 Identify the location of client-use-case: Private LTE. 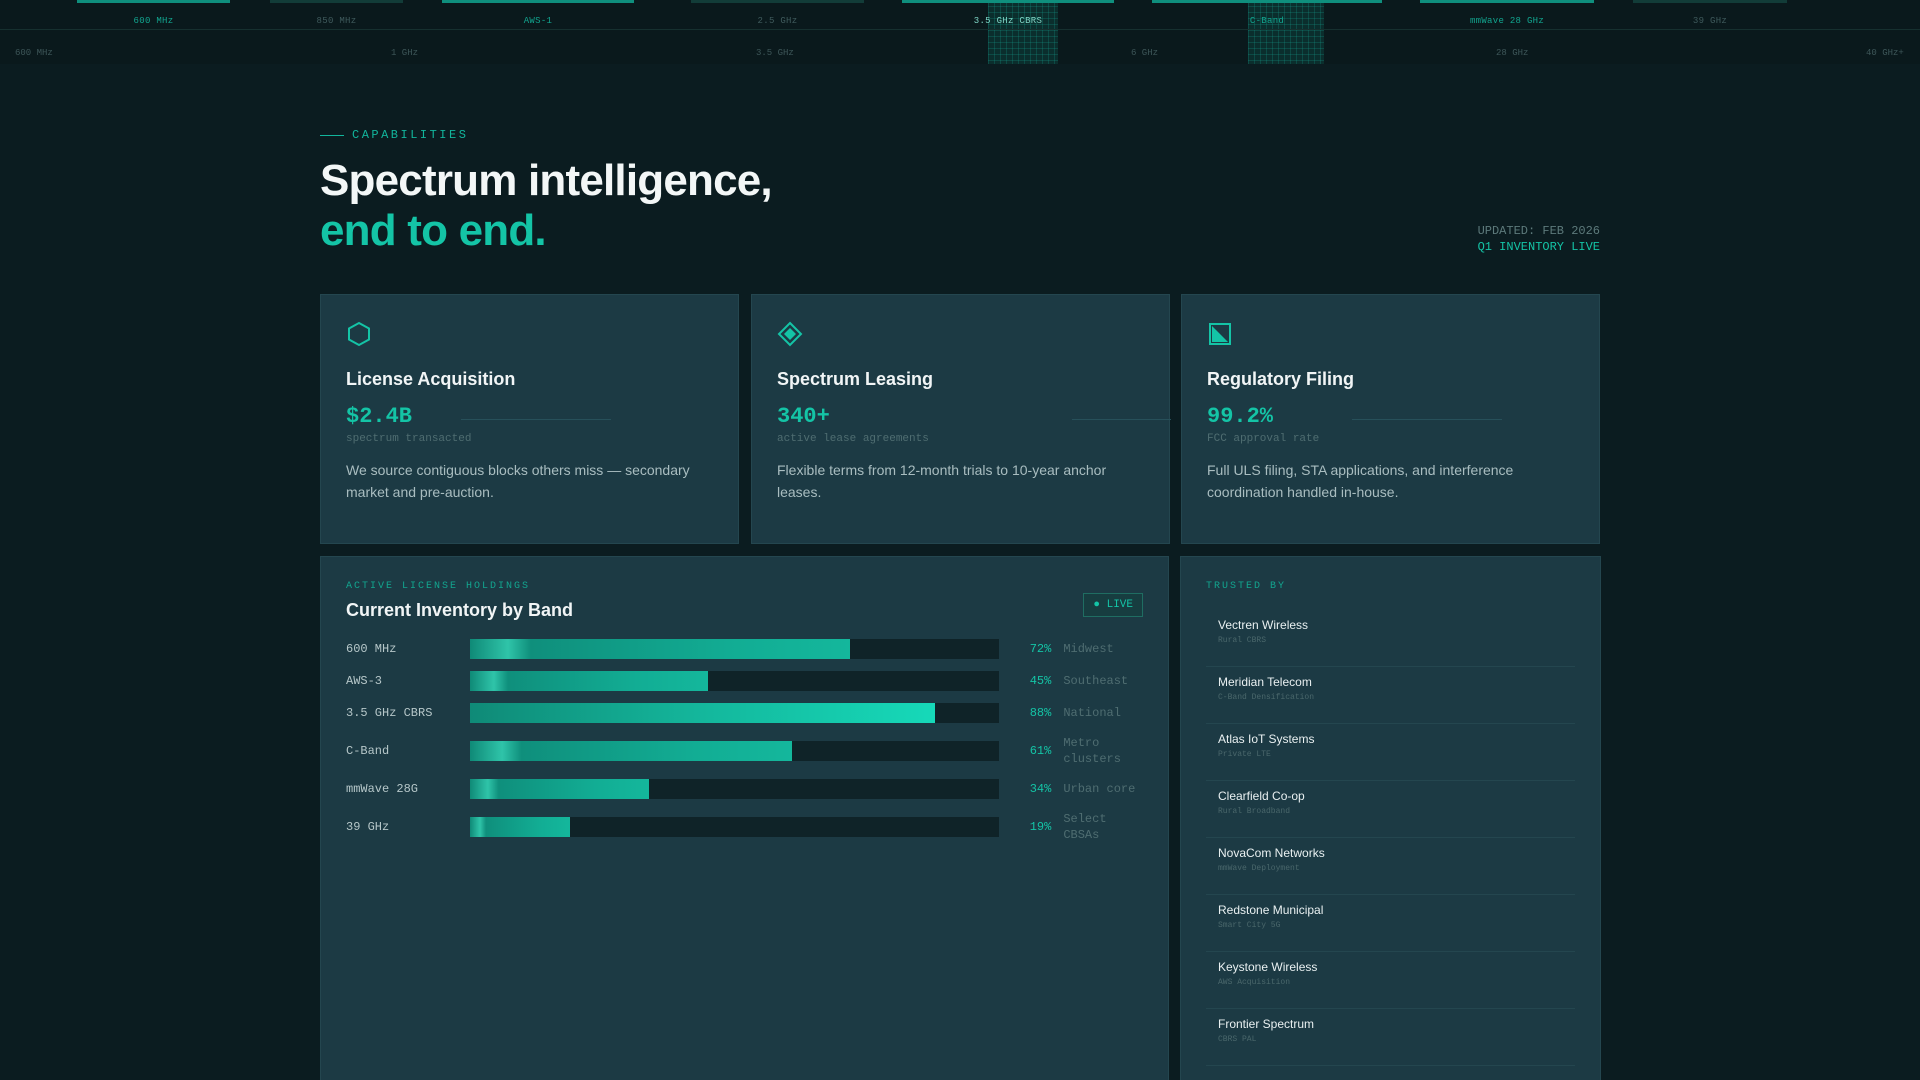
(1244, 754).